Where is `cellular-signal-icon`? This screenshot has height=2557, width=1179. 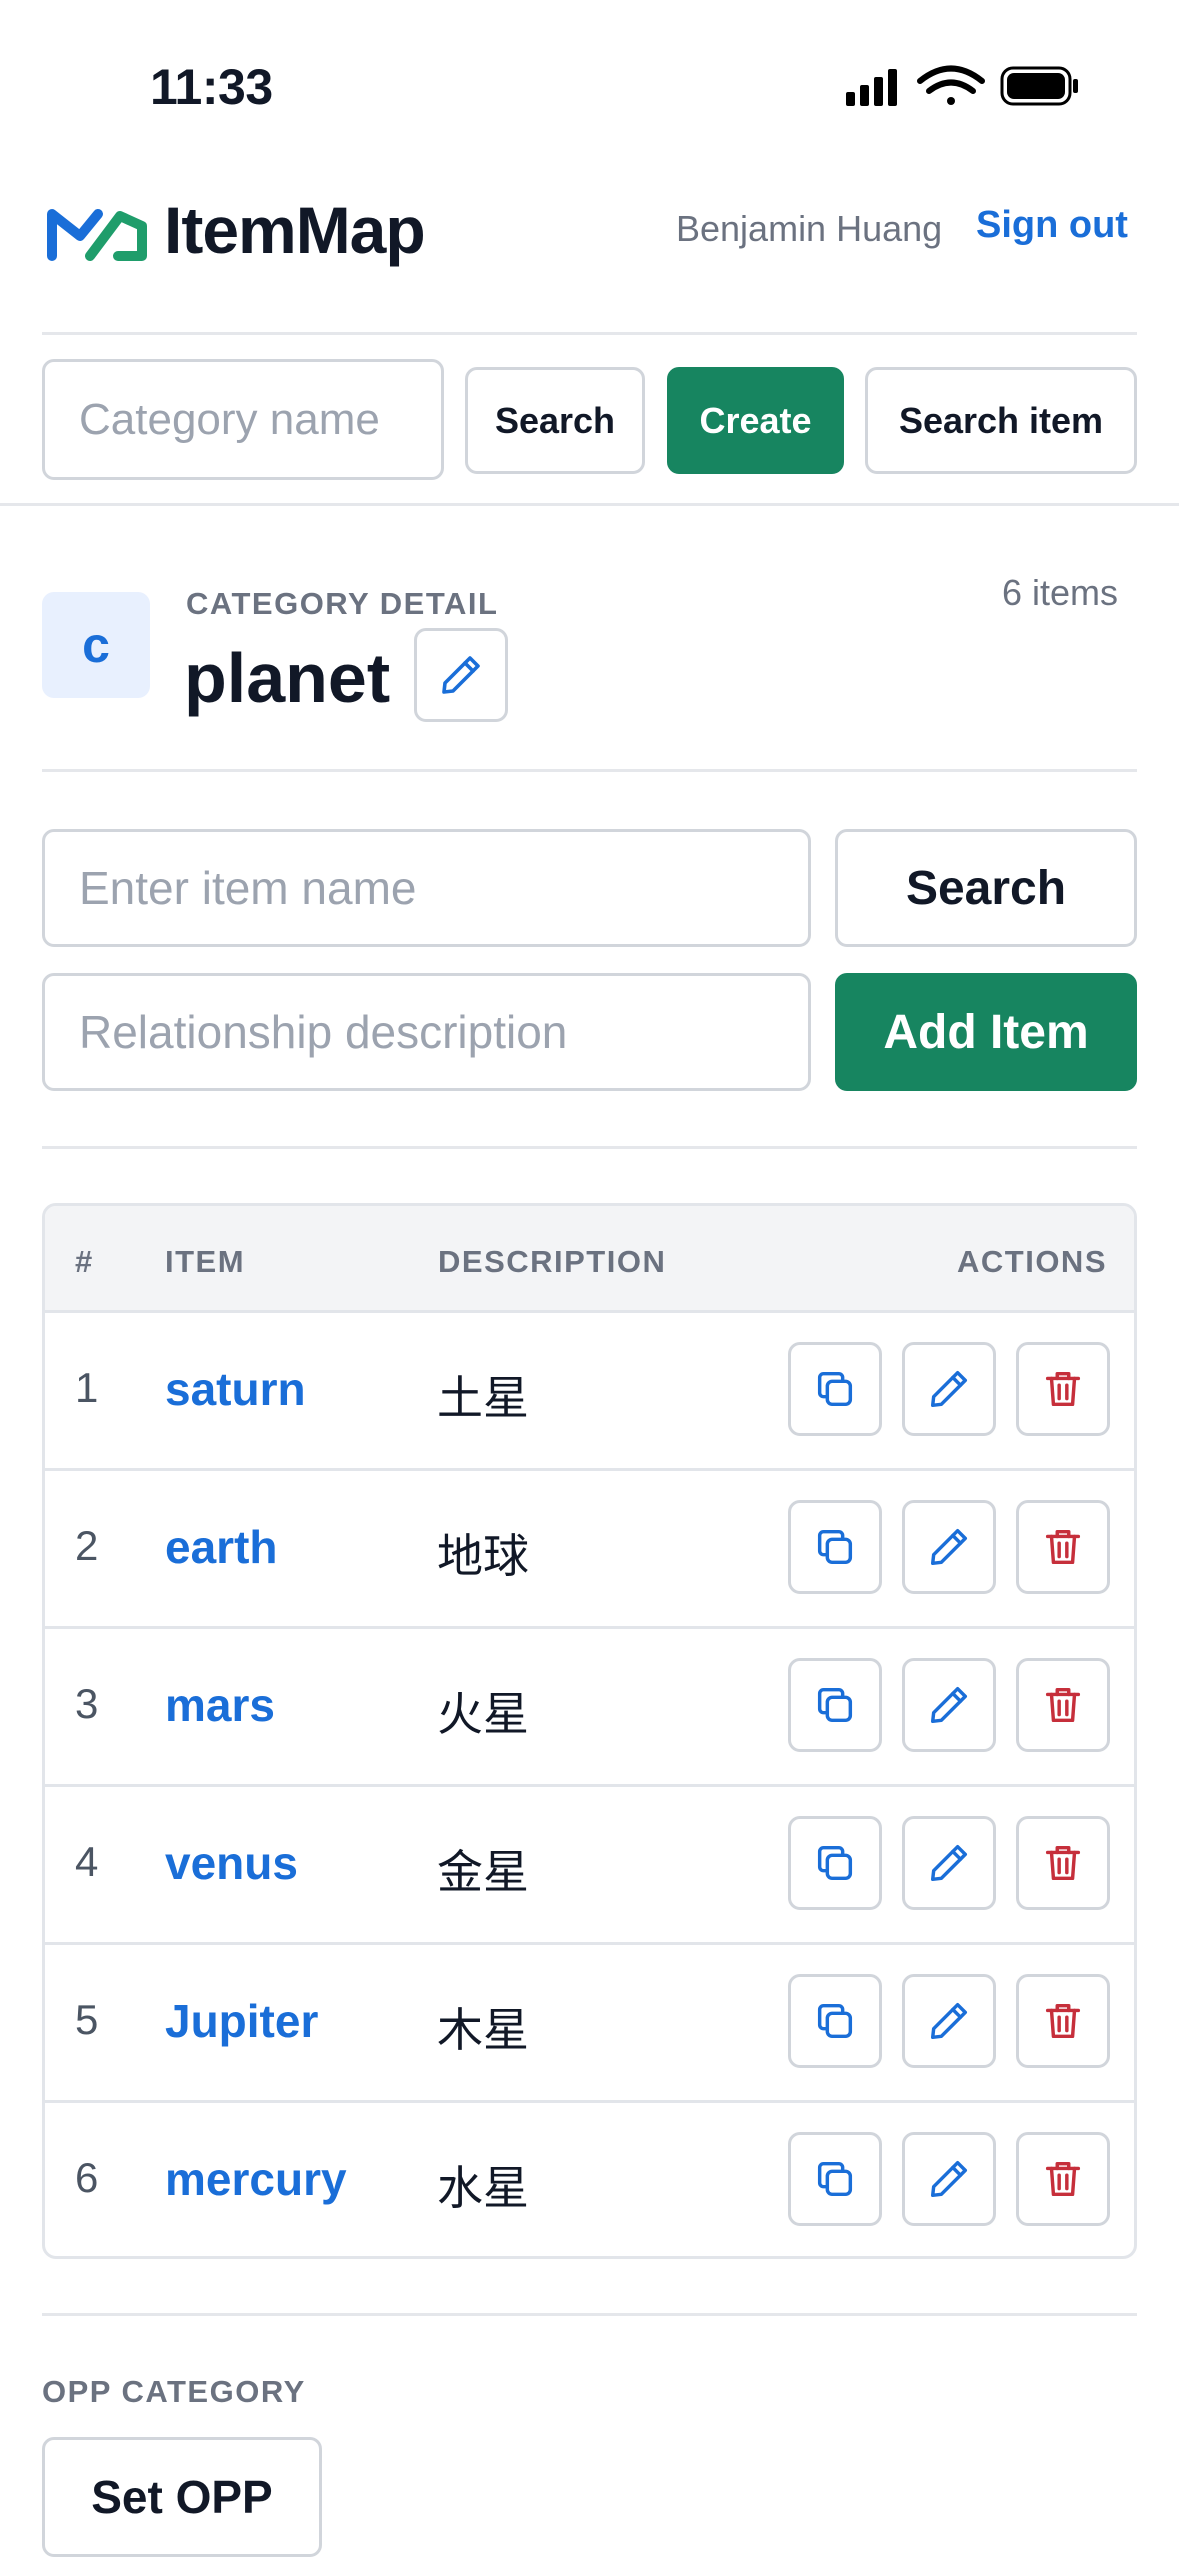
cellular-signal-icon is located at coordinates (871, 87).